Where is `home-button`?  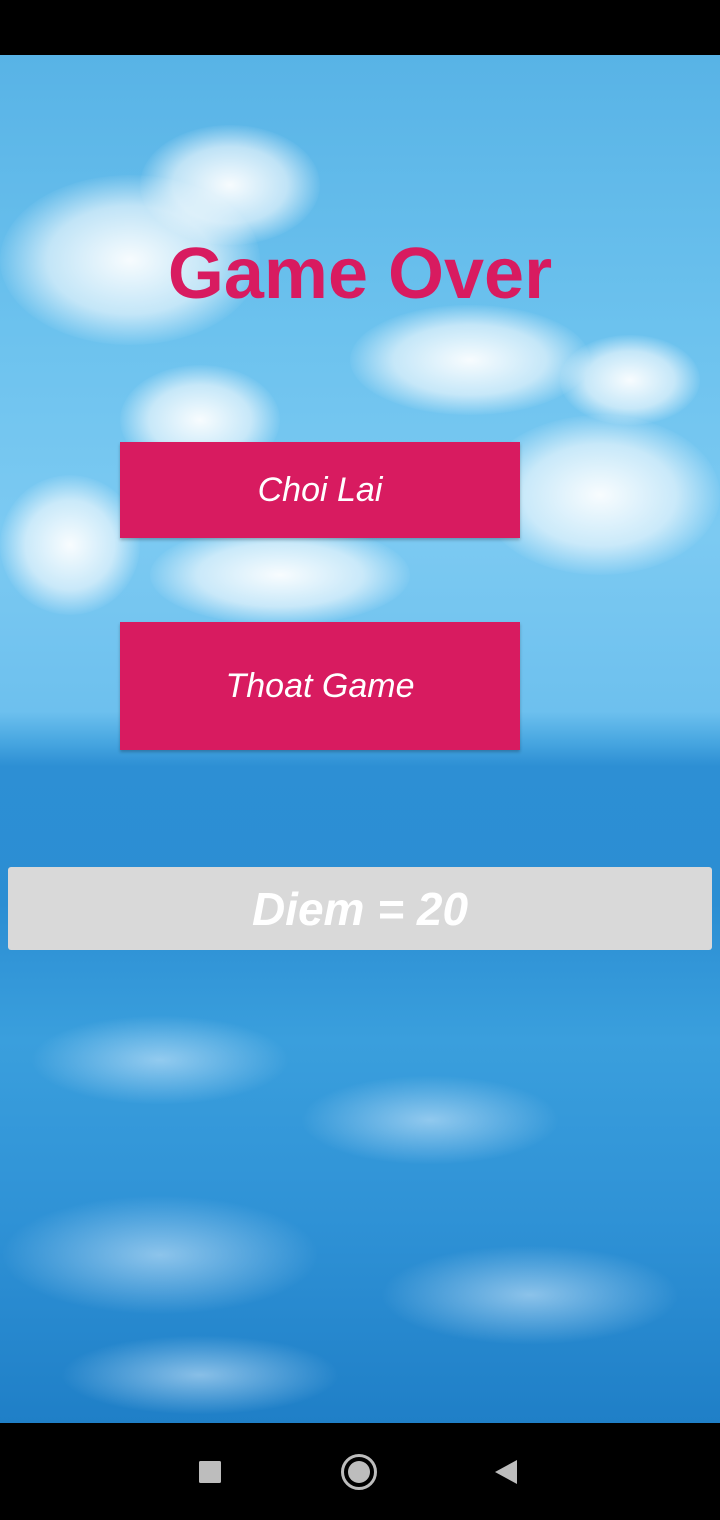
home-button is located at coordinates (359, 1471).